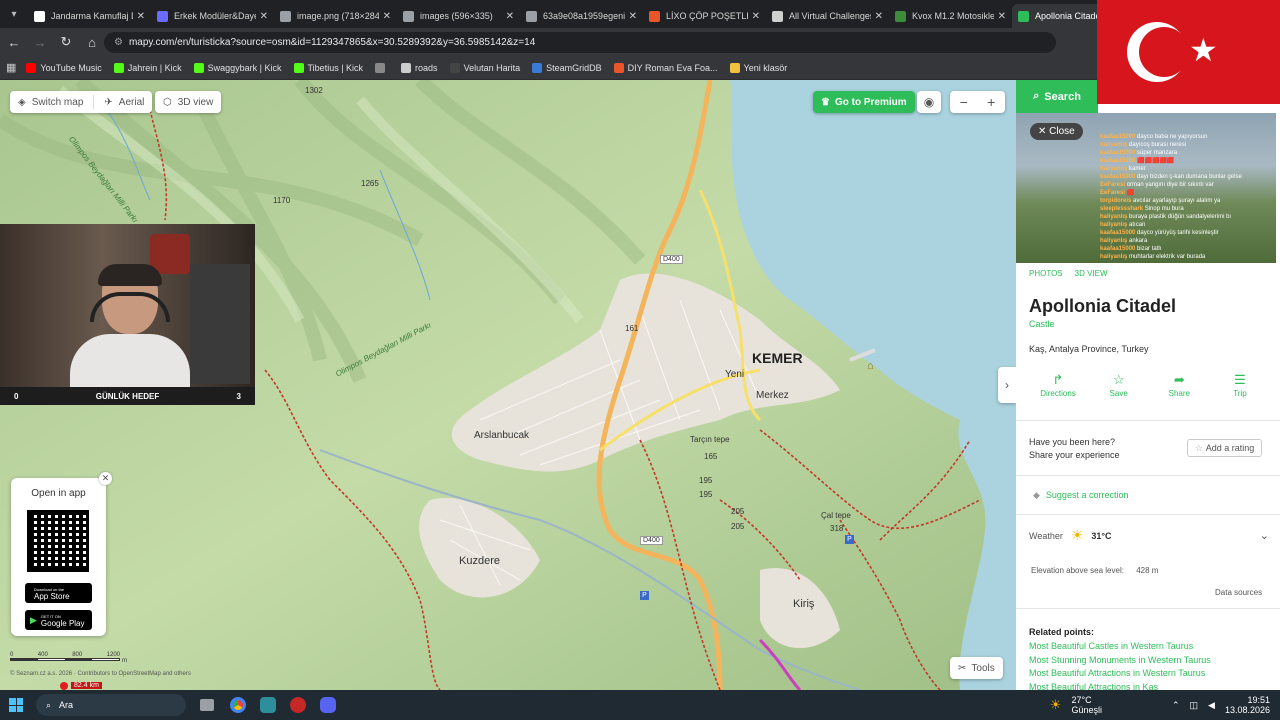  Describe the element at coordinates (147, 67) in the screenshot. I see `bookmark-item: Jahrein | Kick` at that location.